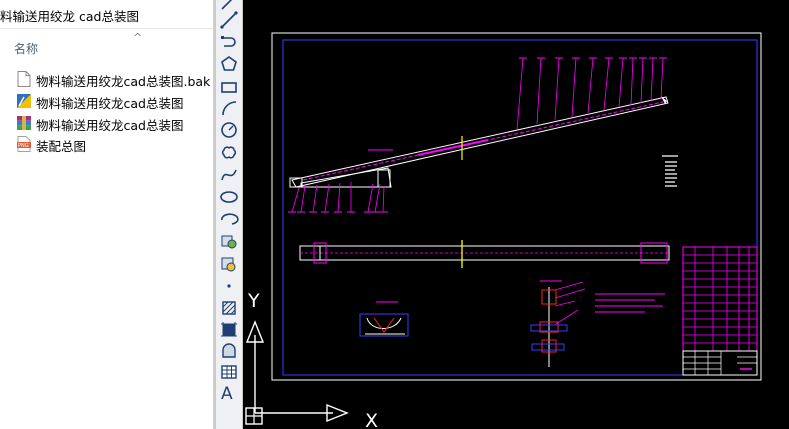  What do you see at coordinates (24, 79) in the screenshot?
I see `blank-file-icon` at bounding box center [24, 79].